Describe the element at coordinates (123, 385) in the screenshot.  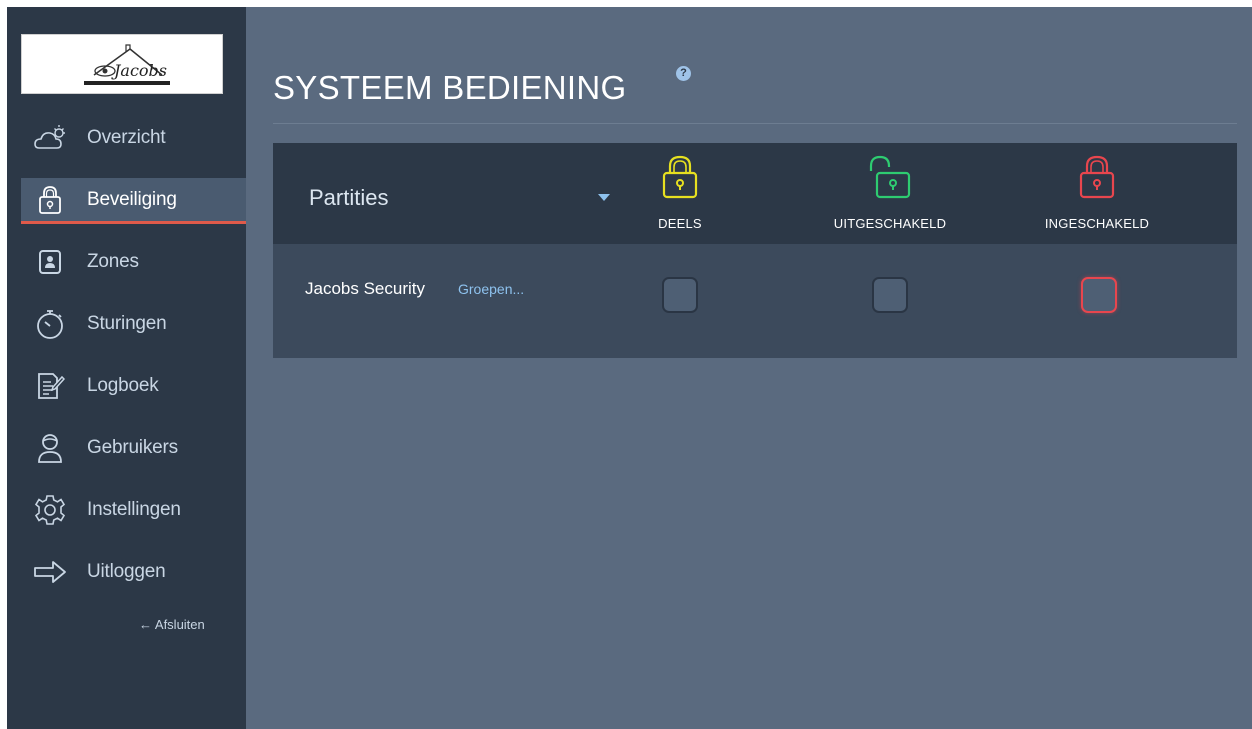
I see `sidebar-item-label: Logboek` at that location.